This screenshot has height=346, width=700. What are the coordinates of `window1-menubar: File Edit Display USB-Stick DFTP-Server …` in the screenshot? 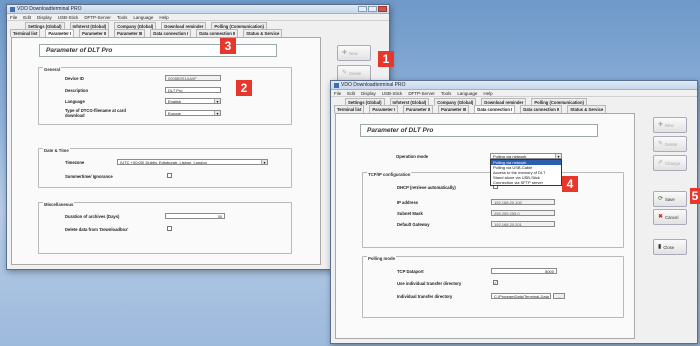 It's located at (198, 17).